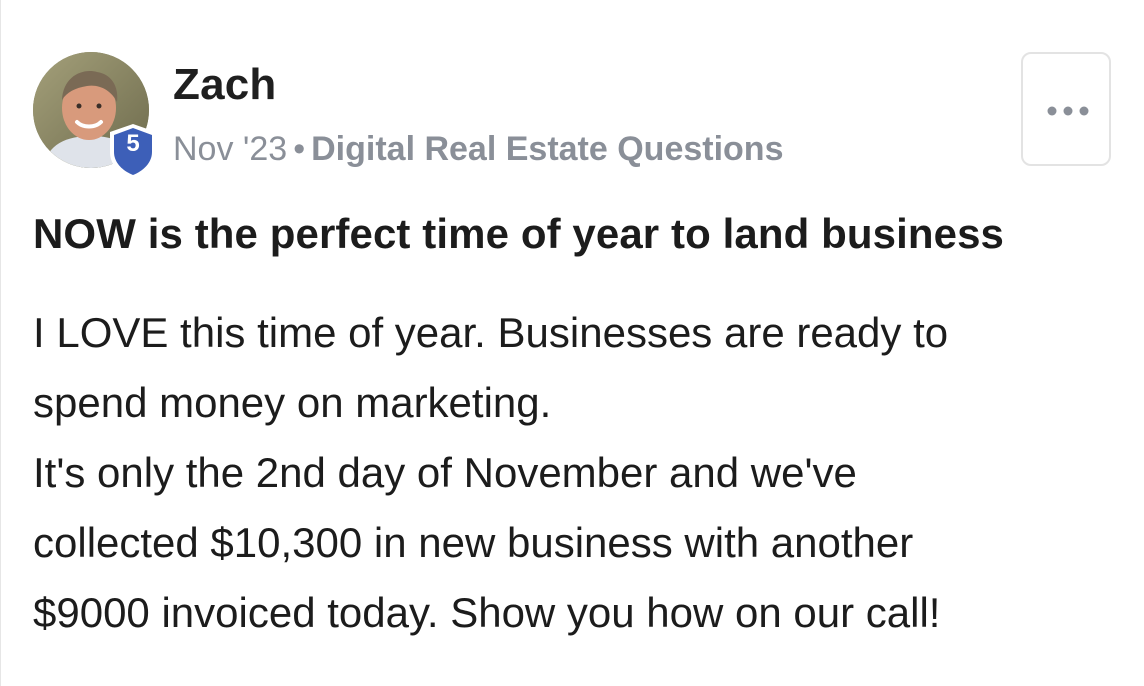 The image size is (1144, 686). Describe the element at coordinates (292, 402) in the screenshot. I see `post-body-line: spend money on marketing.` at that location.